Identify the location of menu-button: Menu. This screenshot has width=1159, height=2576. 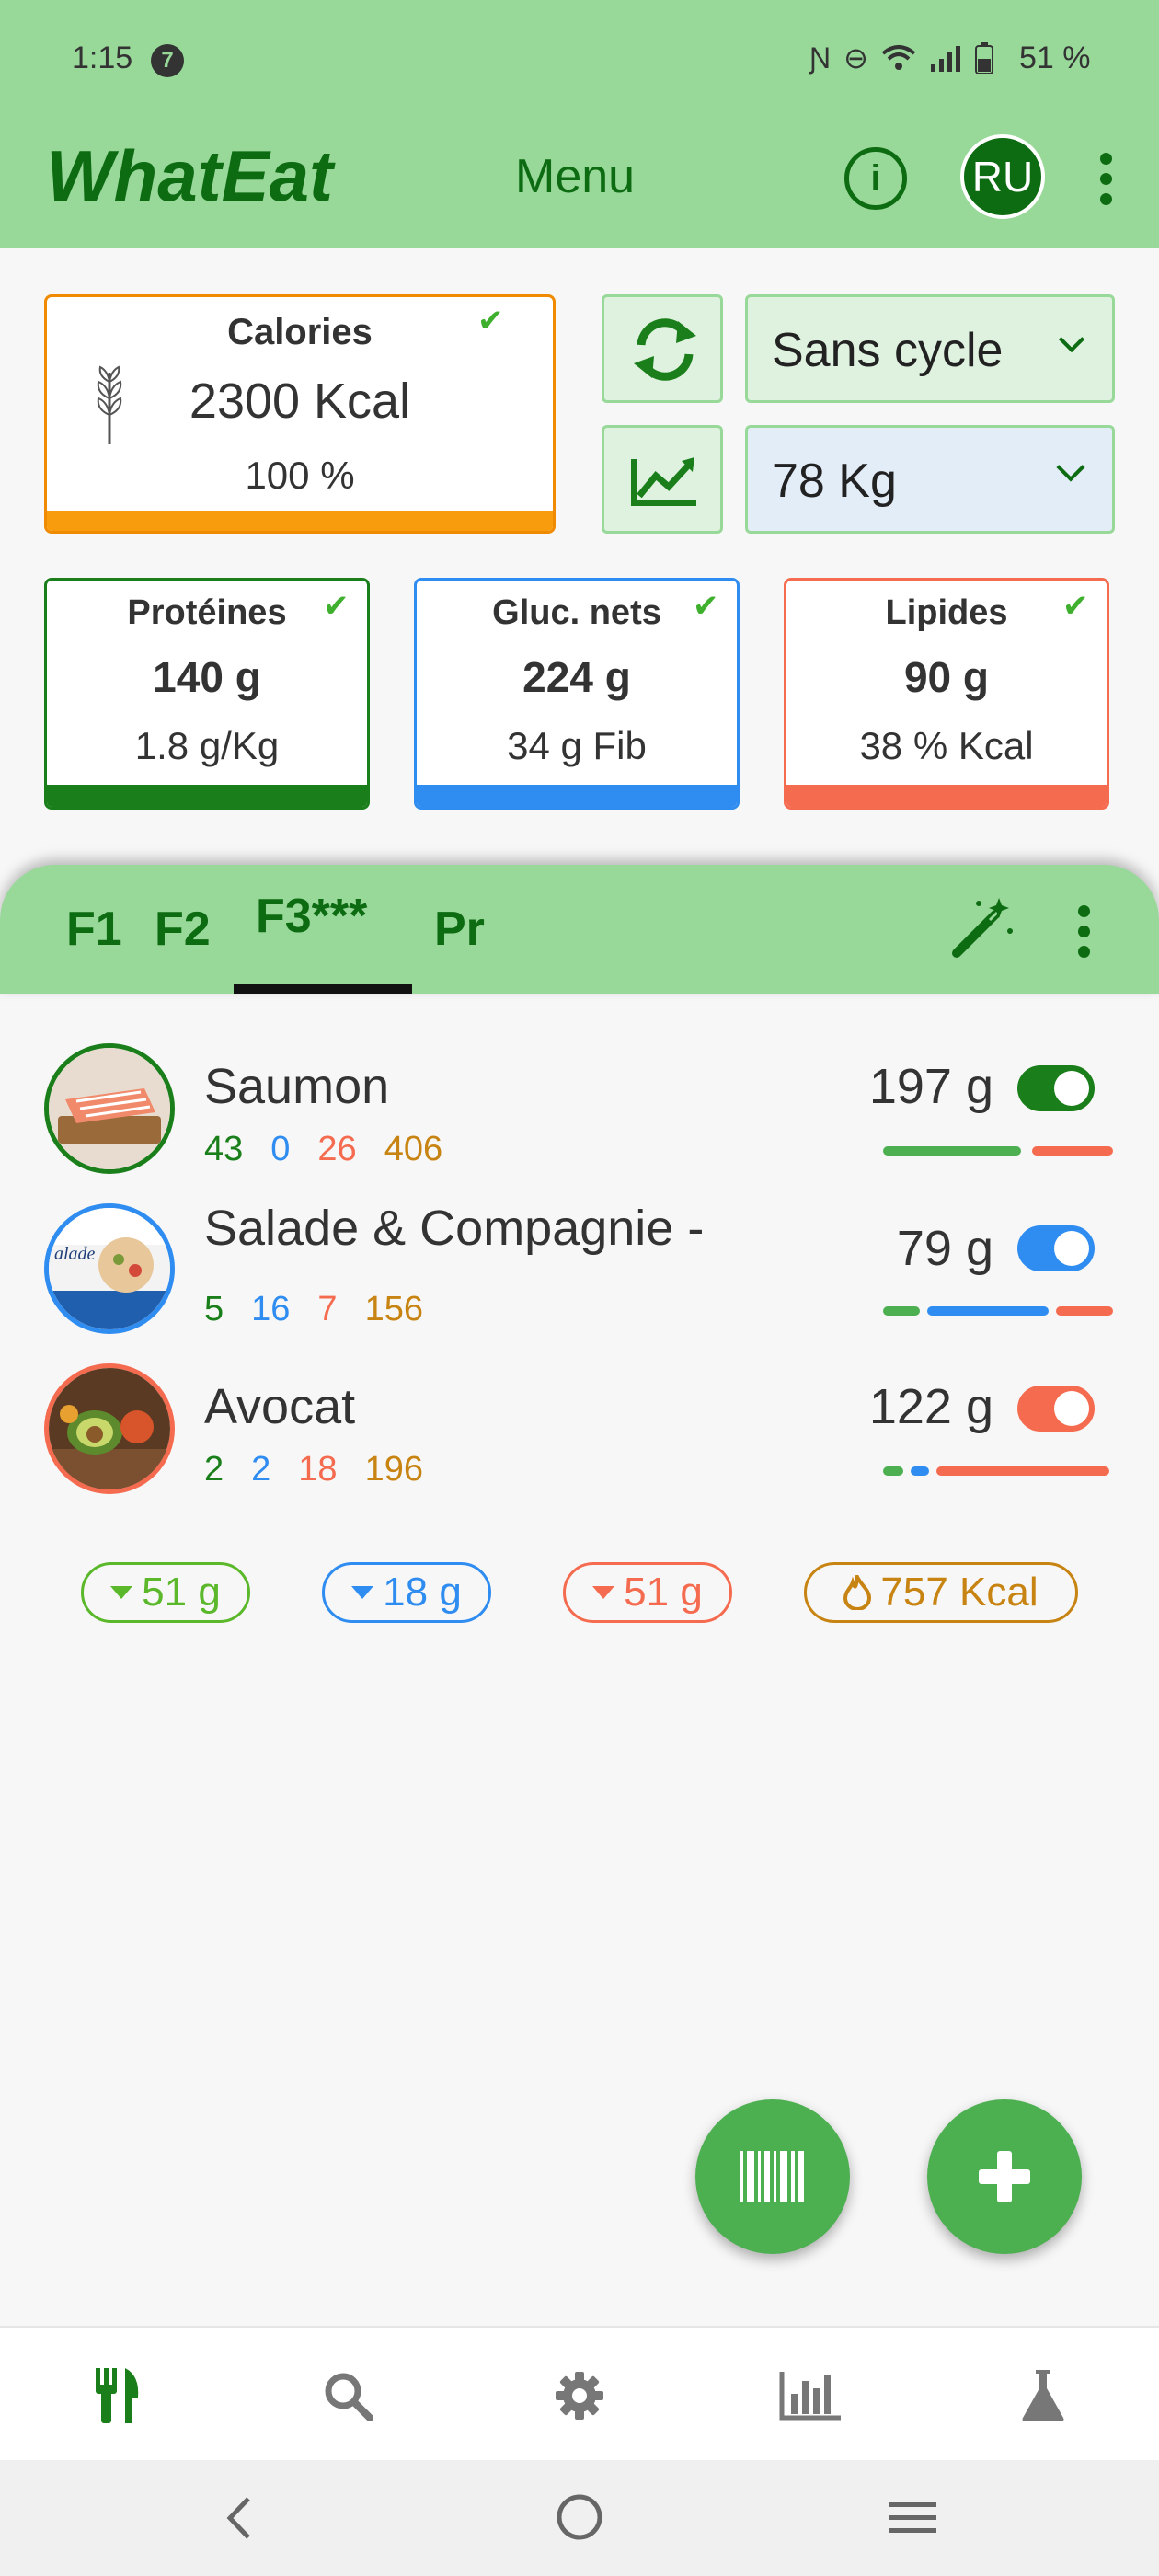
(575, 176).